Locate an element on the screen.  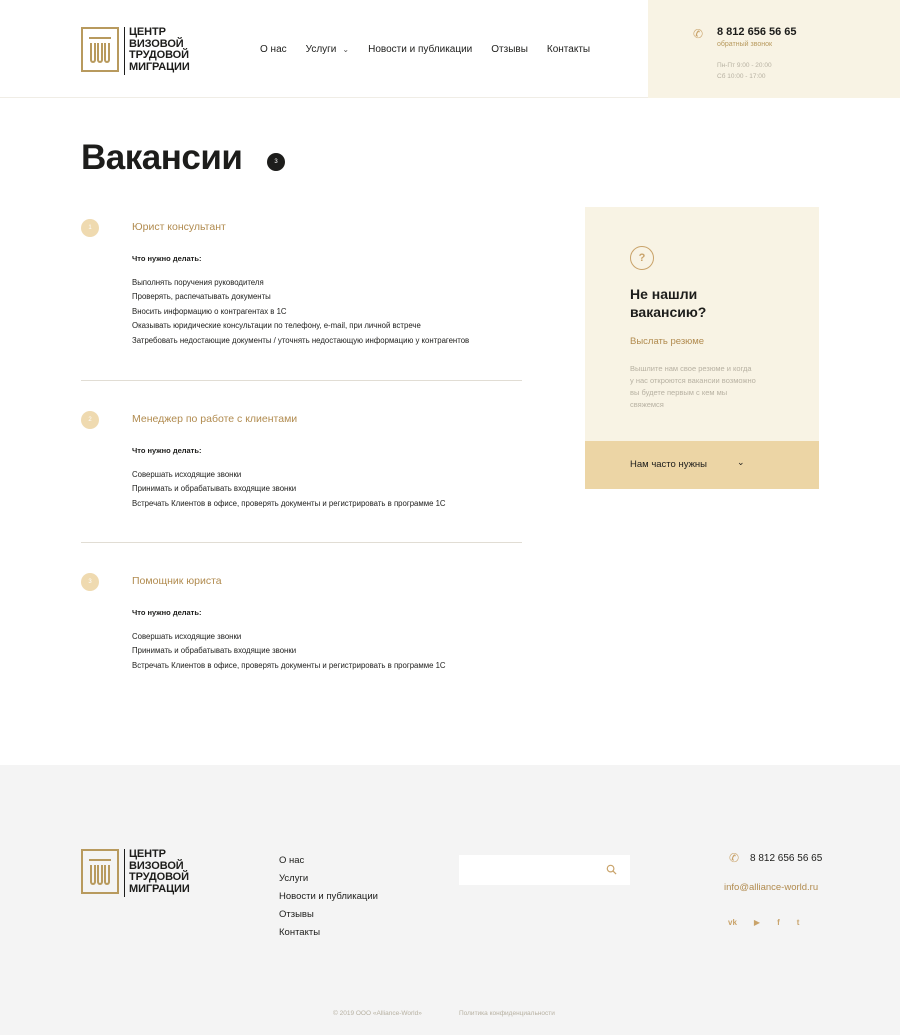
nav-item-news: Новости и публикации is located at coordinates (420, 49).